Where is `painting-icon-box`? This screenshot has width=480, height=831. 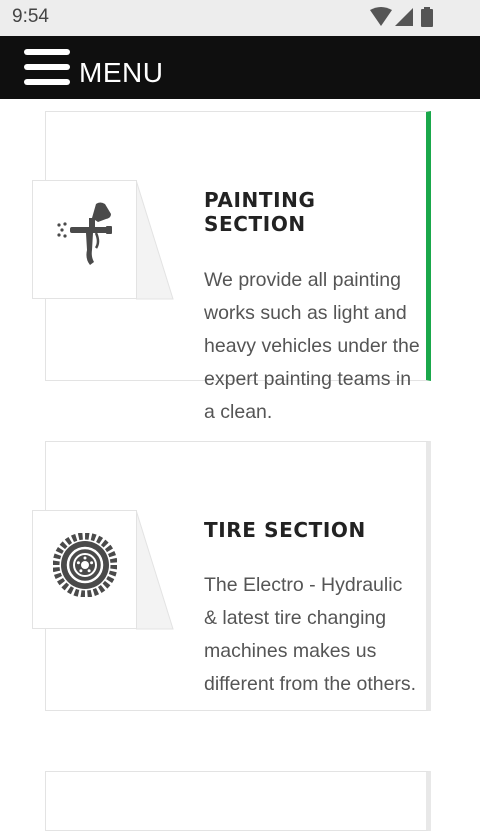
painting-icon-box is located at coordinates (103, 240).